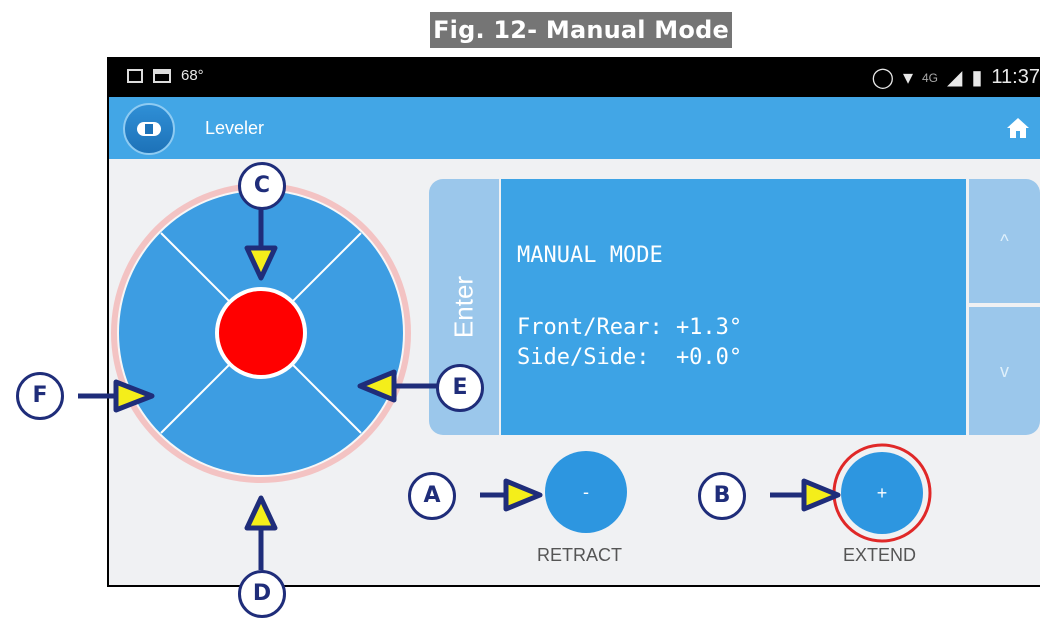 The image size is (1040, 625). Describe the element at coordinates (630, 327) in the screenshot. I see `front-rear-reading: Front/Rear: +1.3°` at that location.